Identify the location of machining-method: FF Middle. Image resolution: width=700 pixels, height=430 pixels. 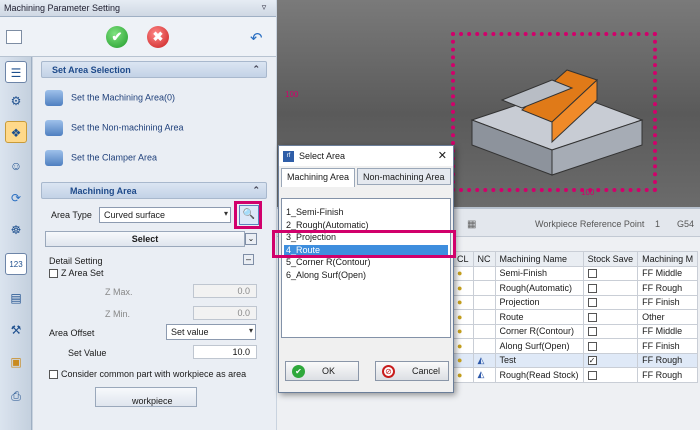
(668, 331).